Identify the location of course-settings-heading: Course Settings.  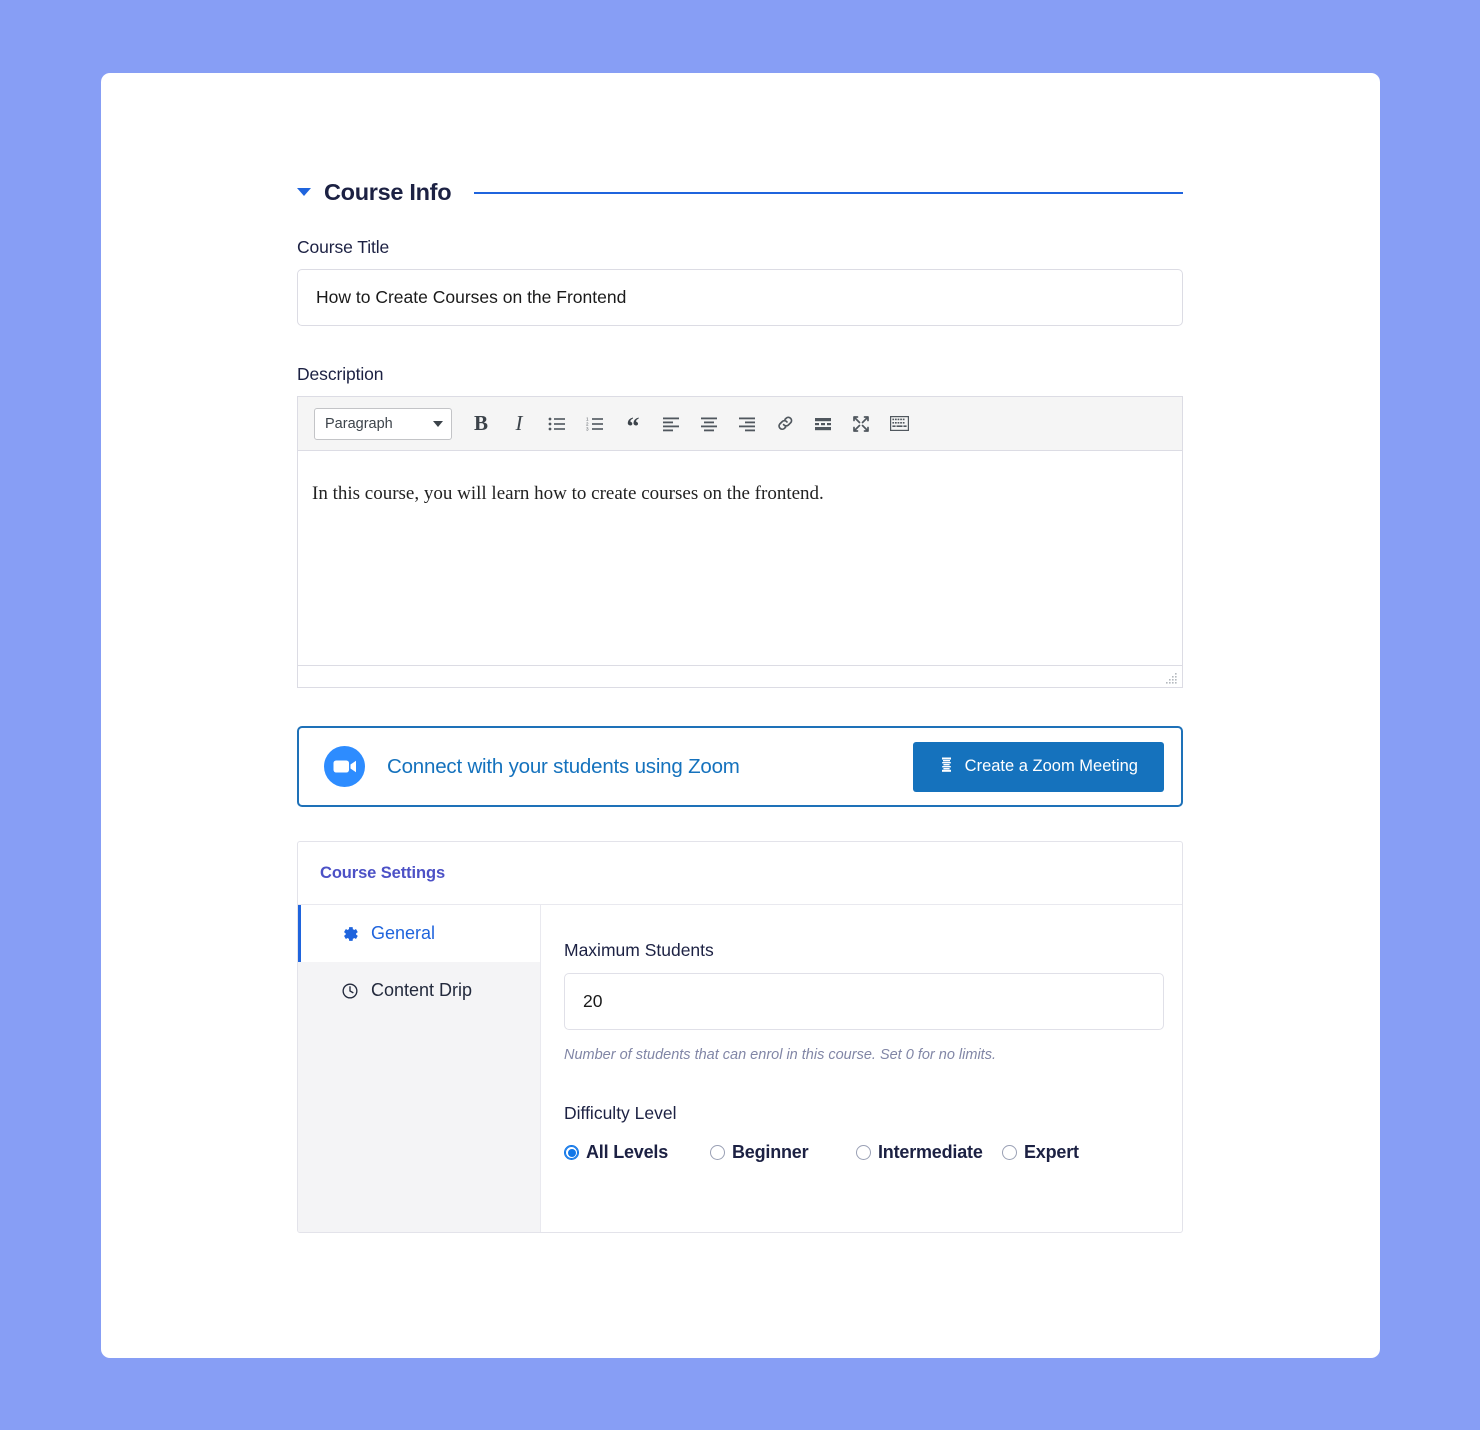
(740, 873).